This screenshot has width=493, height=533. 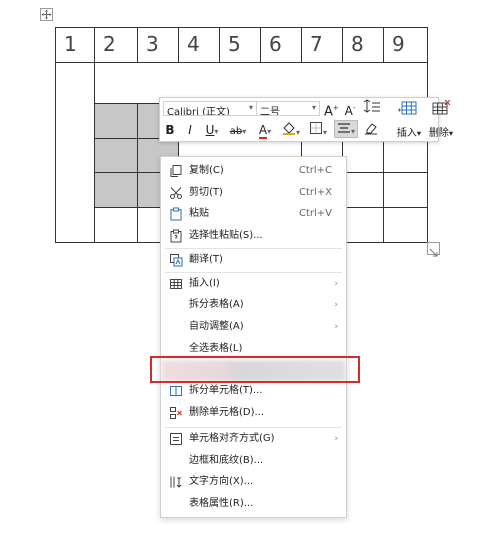 What do you see at coordinates (253, 214) in the screenshot?
I see `menu-item-paste: 粘贴 Ctrl+V` at bounding box center [253, 214].